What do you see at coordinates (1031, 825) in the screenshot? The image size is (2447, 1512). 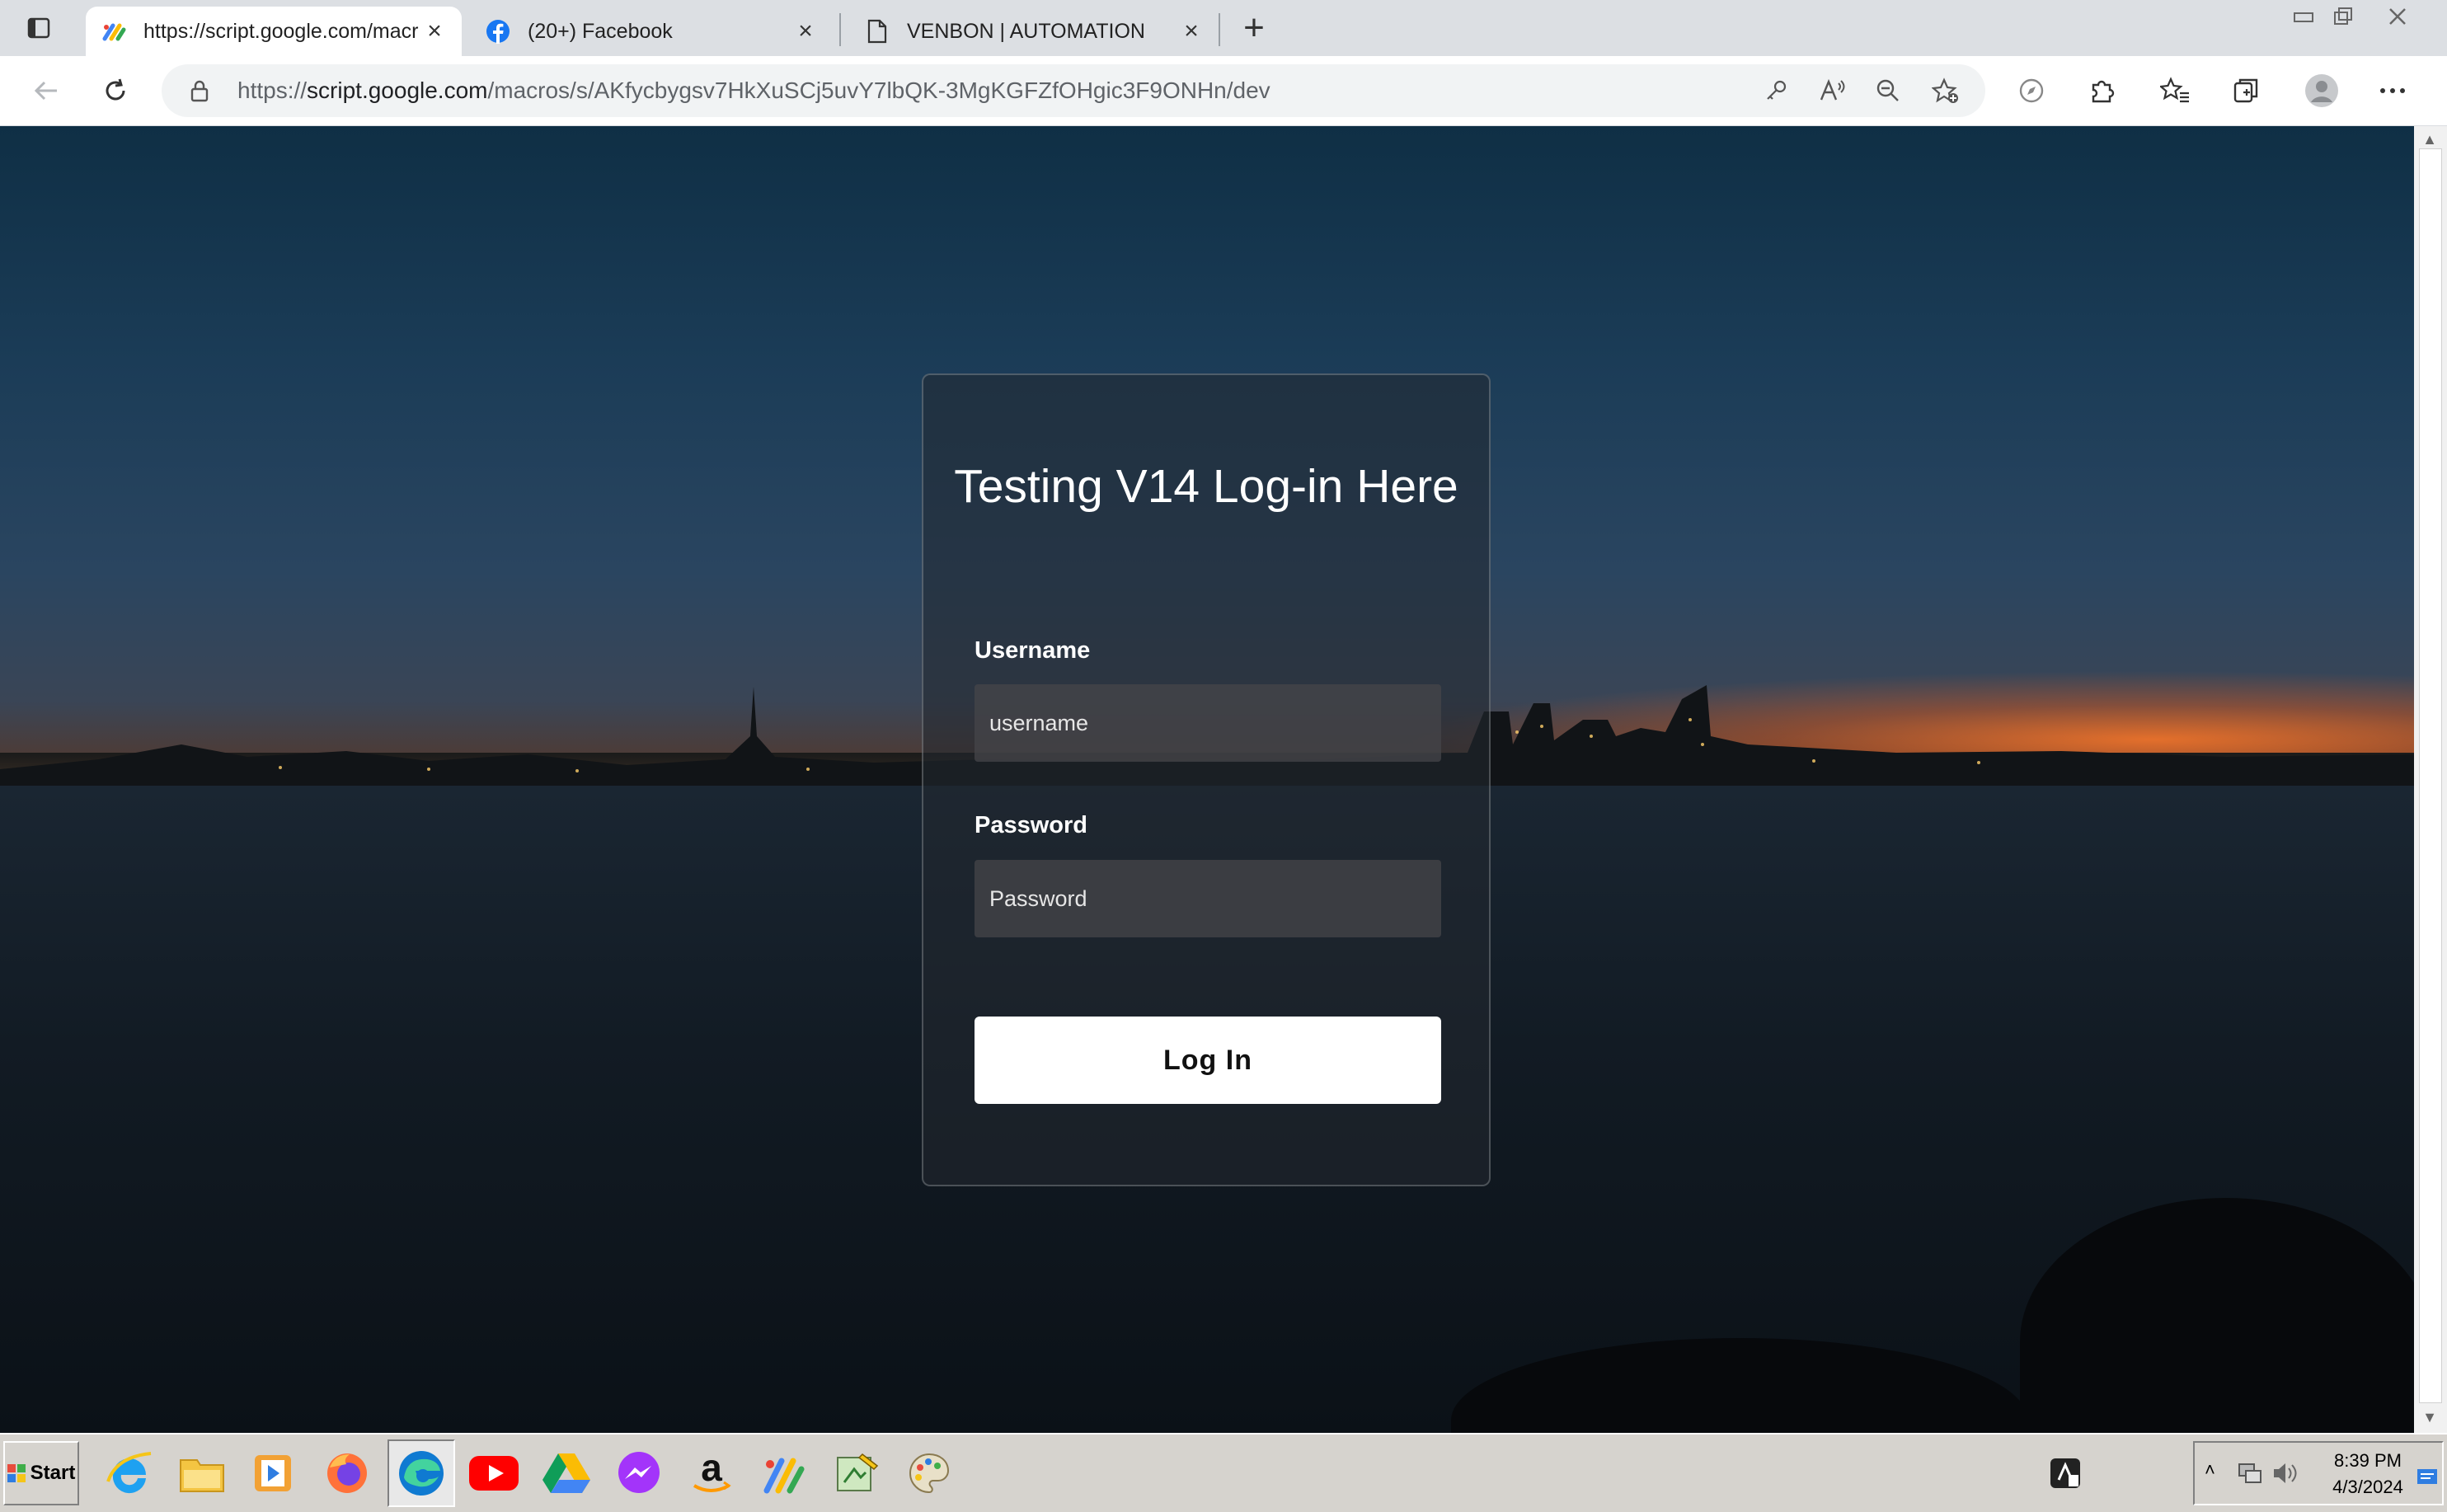 I see `password-label: Password` at bounding box center [1031, 825].